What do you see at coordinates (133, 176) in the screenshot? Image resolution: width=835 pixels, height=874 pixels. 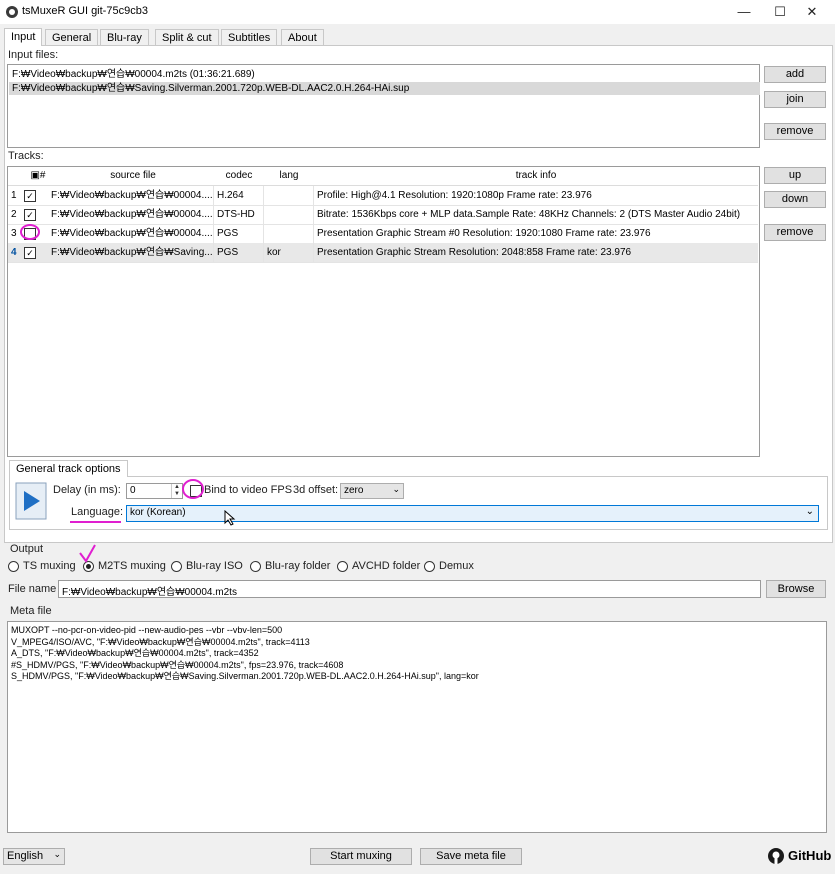 I see `column-header-source: source file` at bounding box center [133, 176].